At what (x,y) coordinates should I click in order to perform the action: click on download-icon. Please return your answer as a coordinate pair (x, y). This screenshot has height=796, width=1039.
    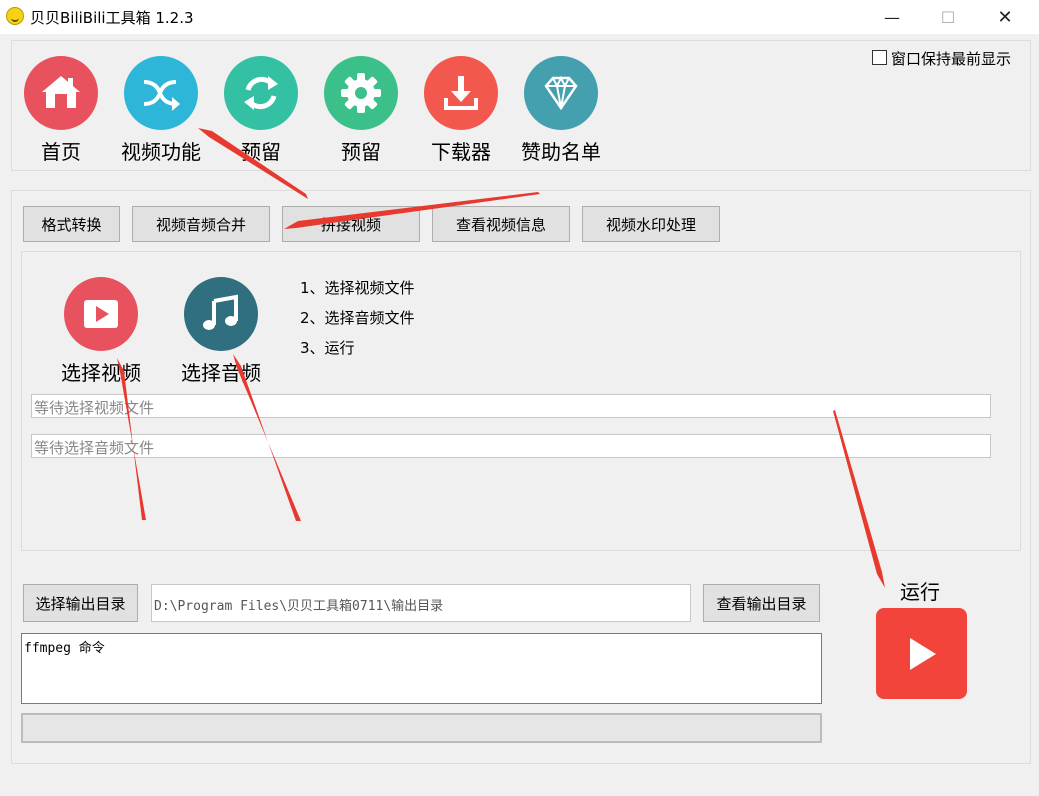
    Looking at the image, I should click on (461, 93).